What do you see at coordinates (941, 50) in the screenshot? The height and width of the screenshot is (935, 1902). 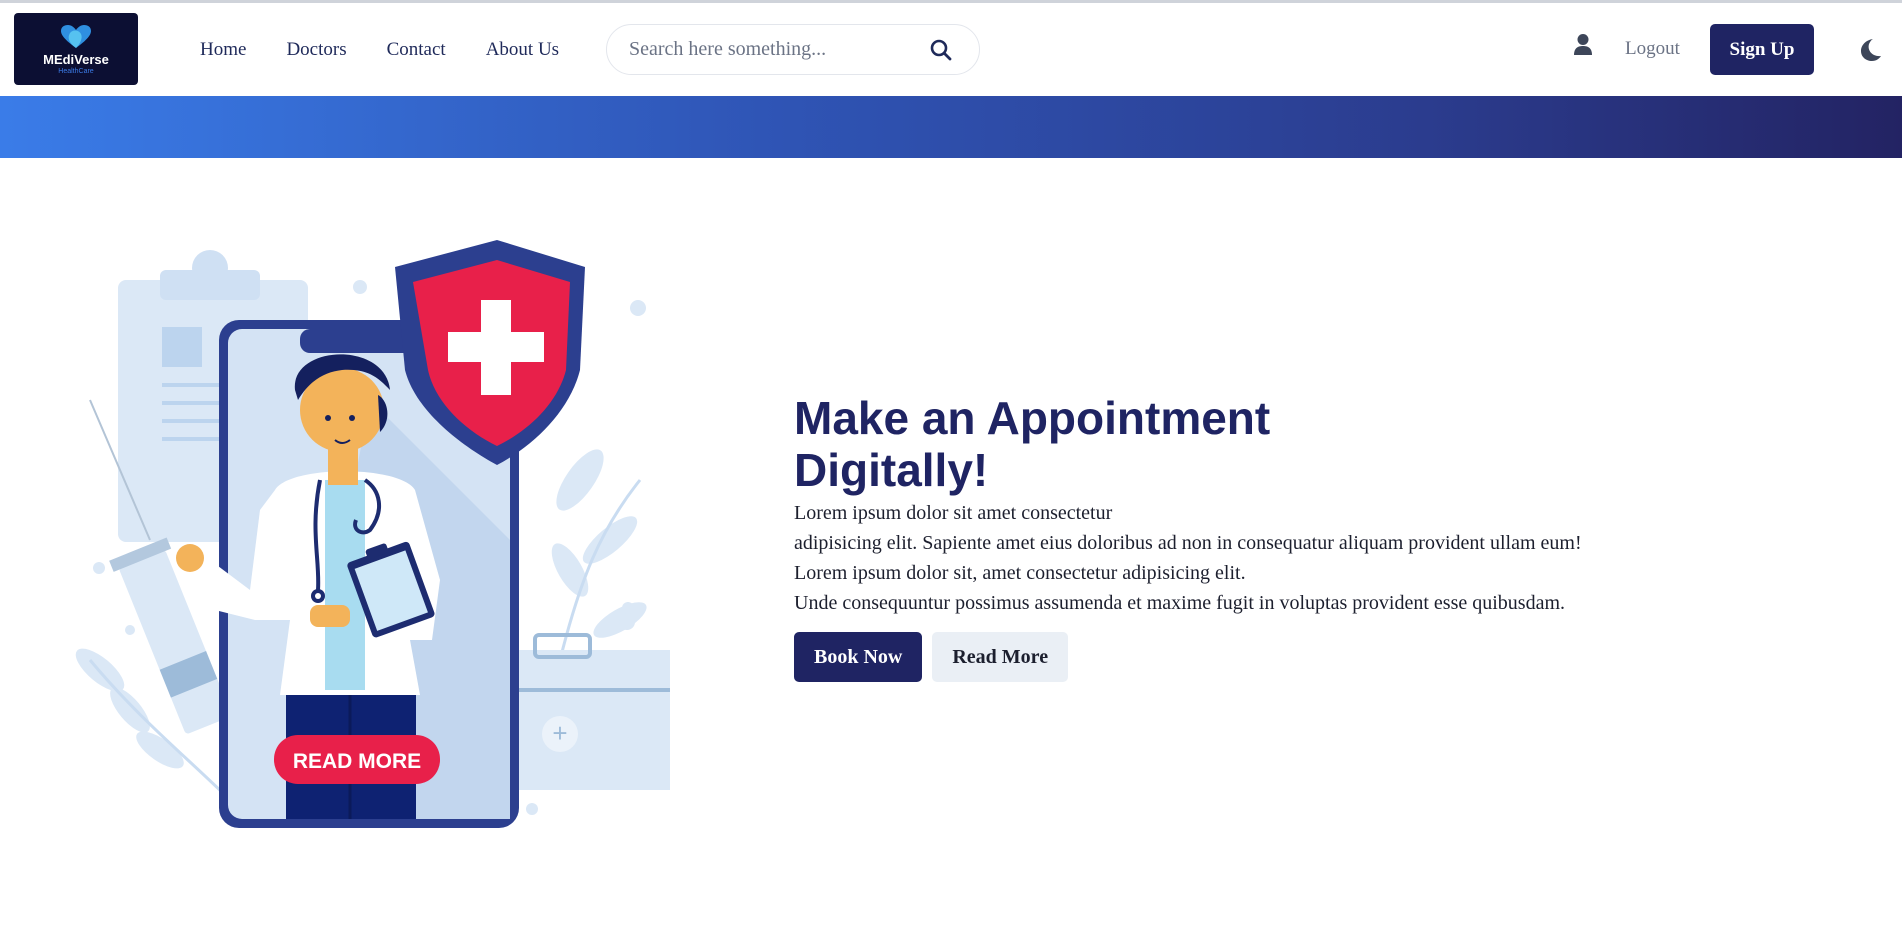 I see `search-icon` at bounding box center [941, 50].